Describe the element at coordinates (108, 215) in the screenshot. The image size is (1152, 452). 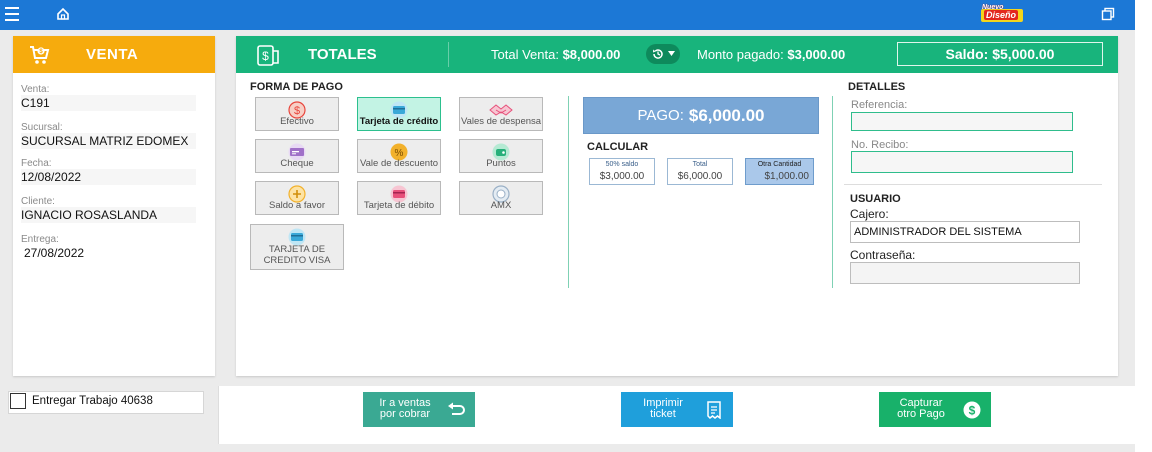
I see `field-value: IGNACIO ROSASLANDA` at that location.